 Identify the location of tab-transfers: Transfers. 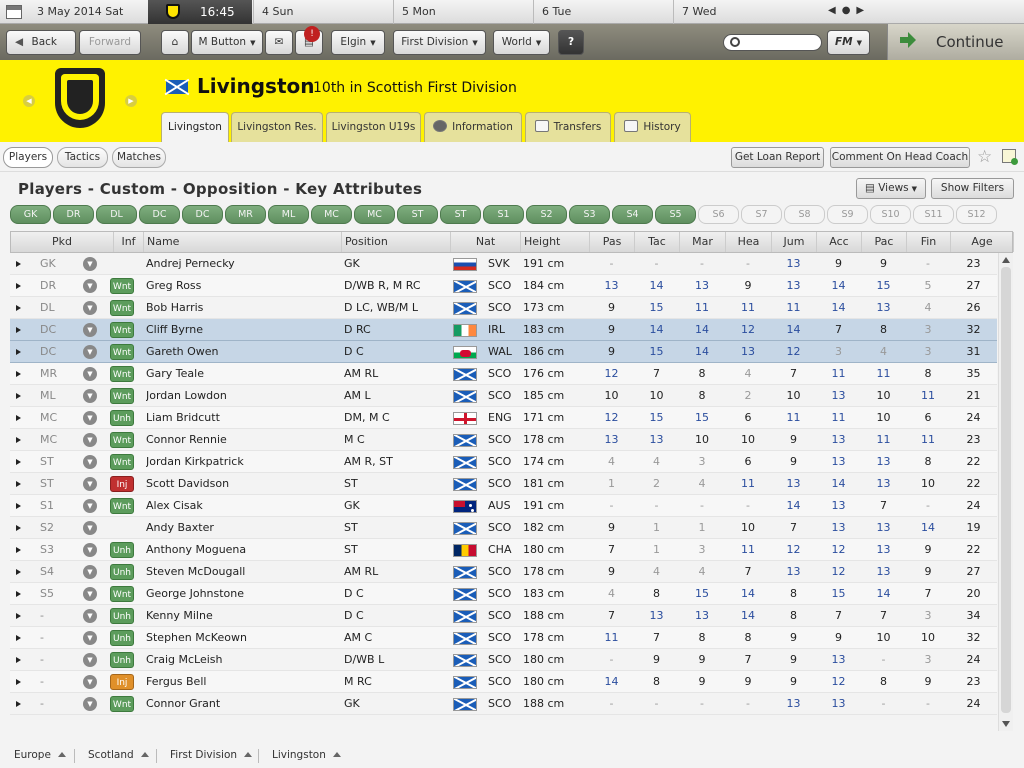
(568, 127).